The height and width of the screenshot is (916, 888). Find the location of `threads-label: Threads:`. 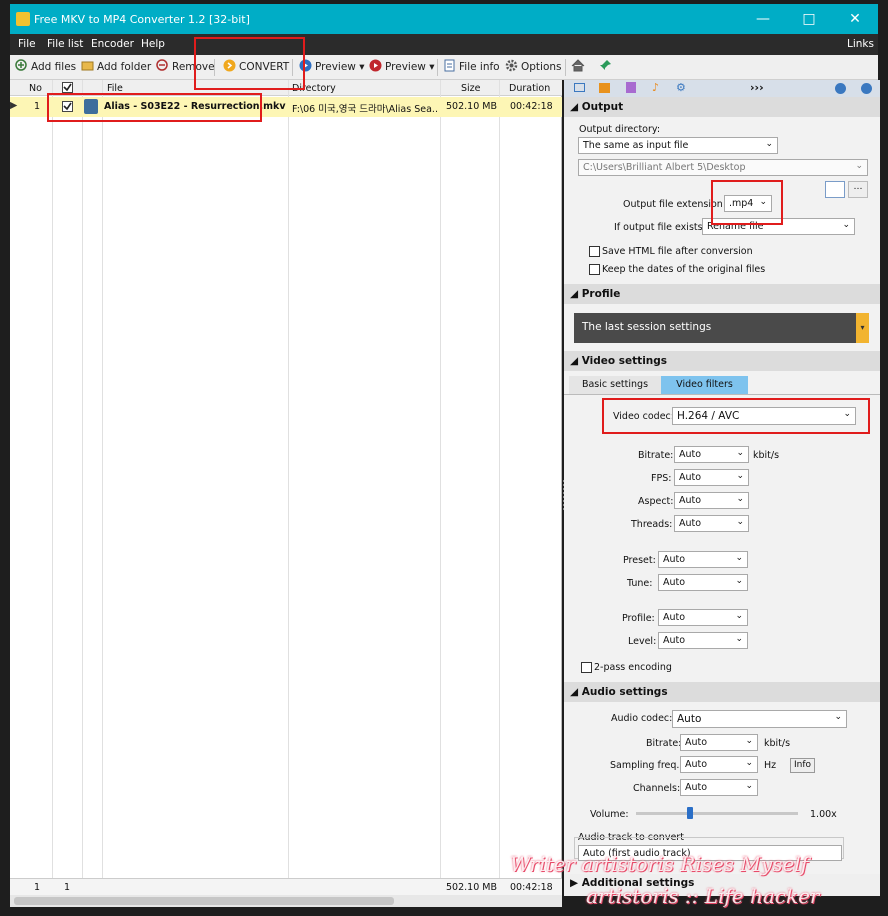

threads-label: Threads: is located at coordinates (652, 524).